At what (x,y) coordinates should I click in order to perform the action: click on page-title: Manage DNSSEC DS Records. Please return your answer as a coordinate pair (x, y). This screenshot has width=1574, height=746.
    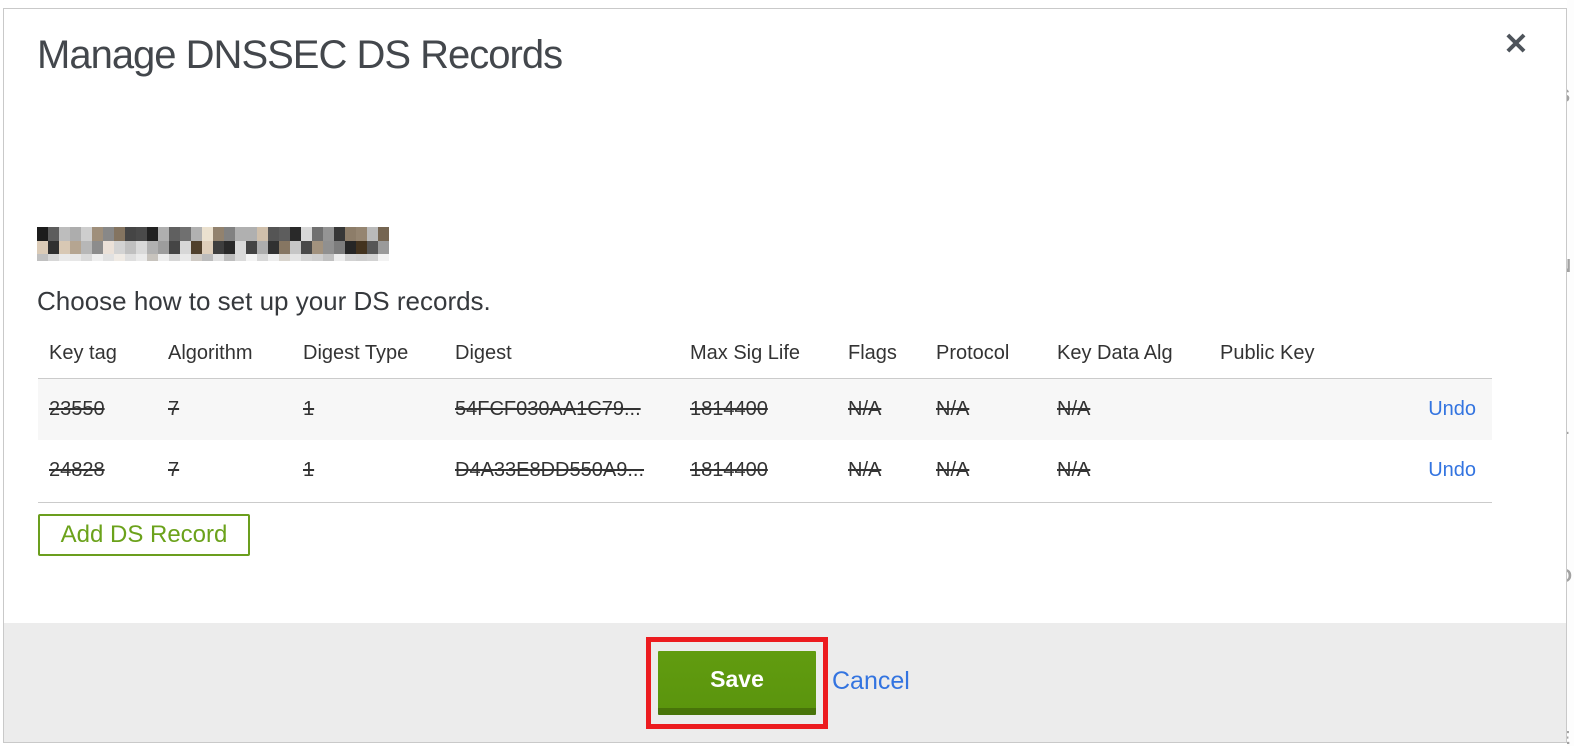
    Looking at the image, I should click on (300, 55).